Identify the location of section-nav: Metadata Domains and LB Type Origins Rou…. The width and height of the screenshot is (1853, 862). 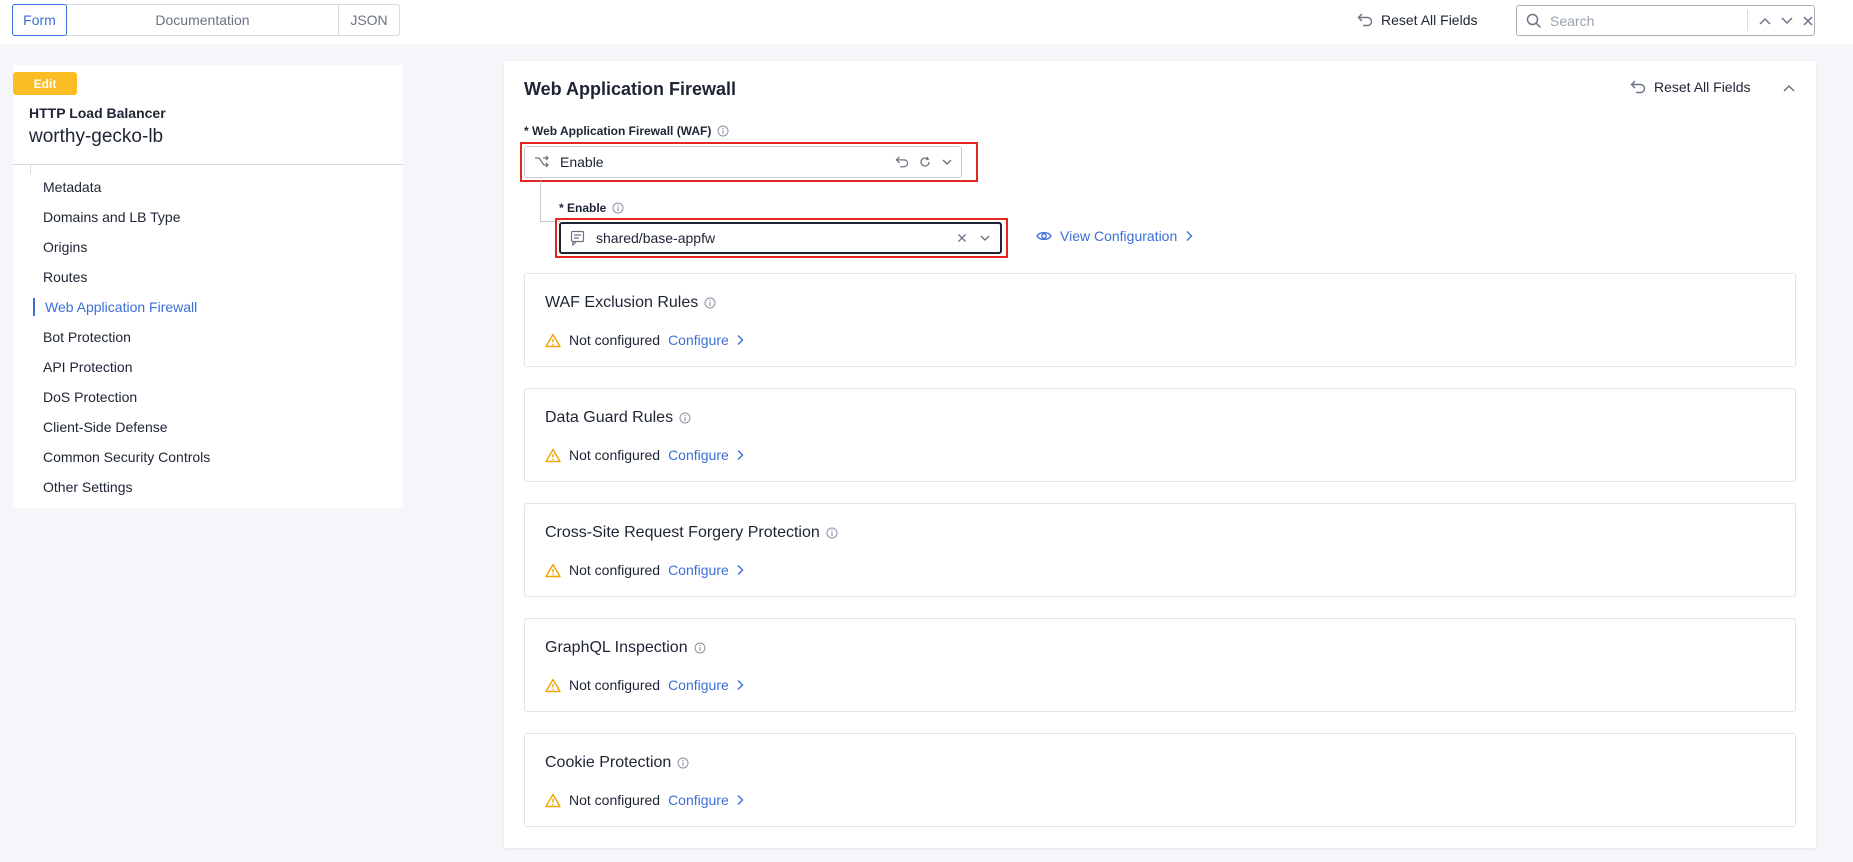
(208, 337).